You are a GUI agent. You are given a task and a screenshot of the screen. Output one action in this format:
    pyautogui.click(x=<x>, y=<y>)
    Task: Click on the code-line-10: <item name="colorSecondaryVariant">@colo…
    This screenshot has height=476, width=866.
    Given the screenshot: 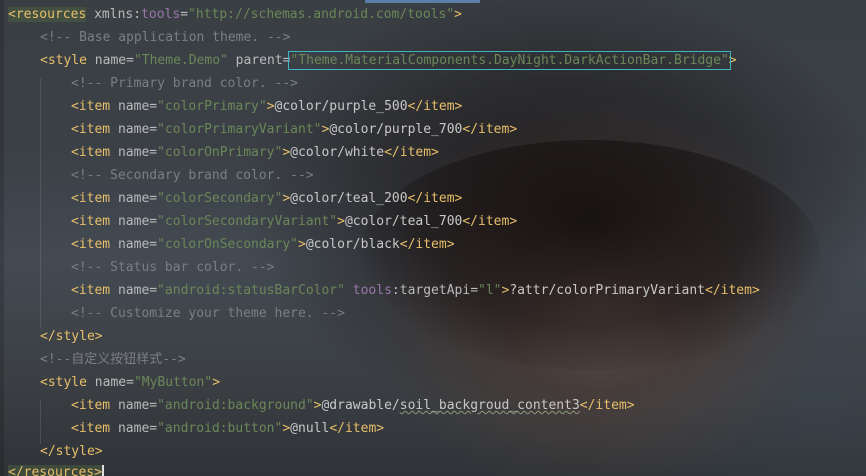 What is the action you would take?
    pyautogui.click(x=294, y=222)
    